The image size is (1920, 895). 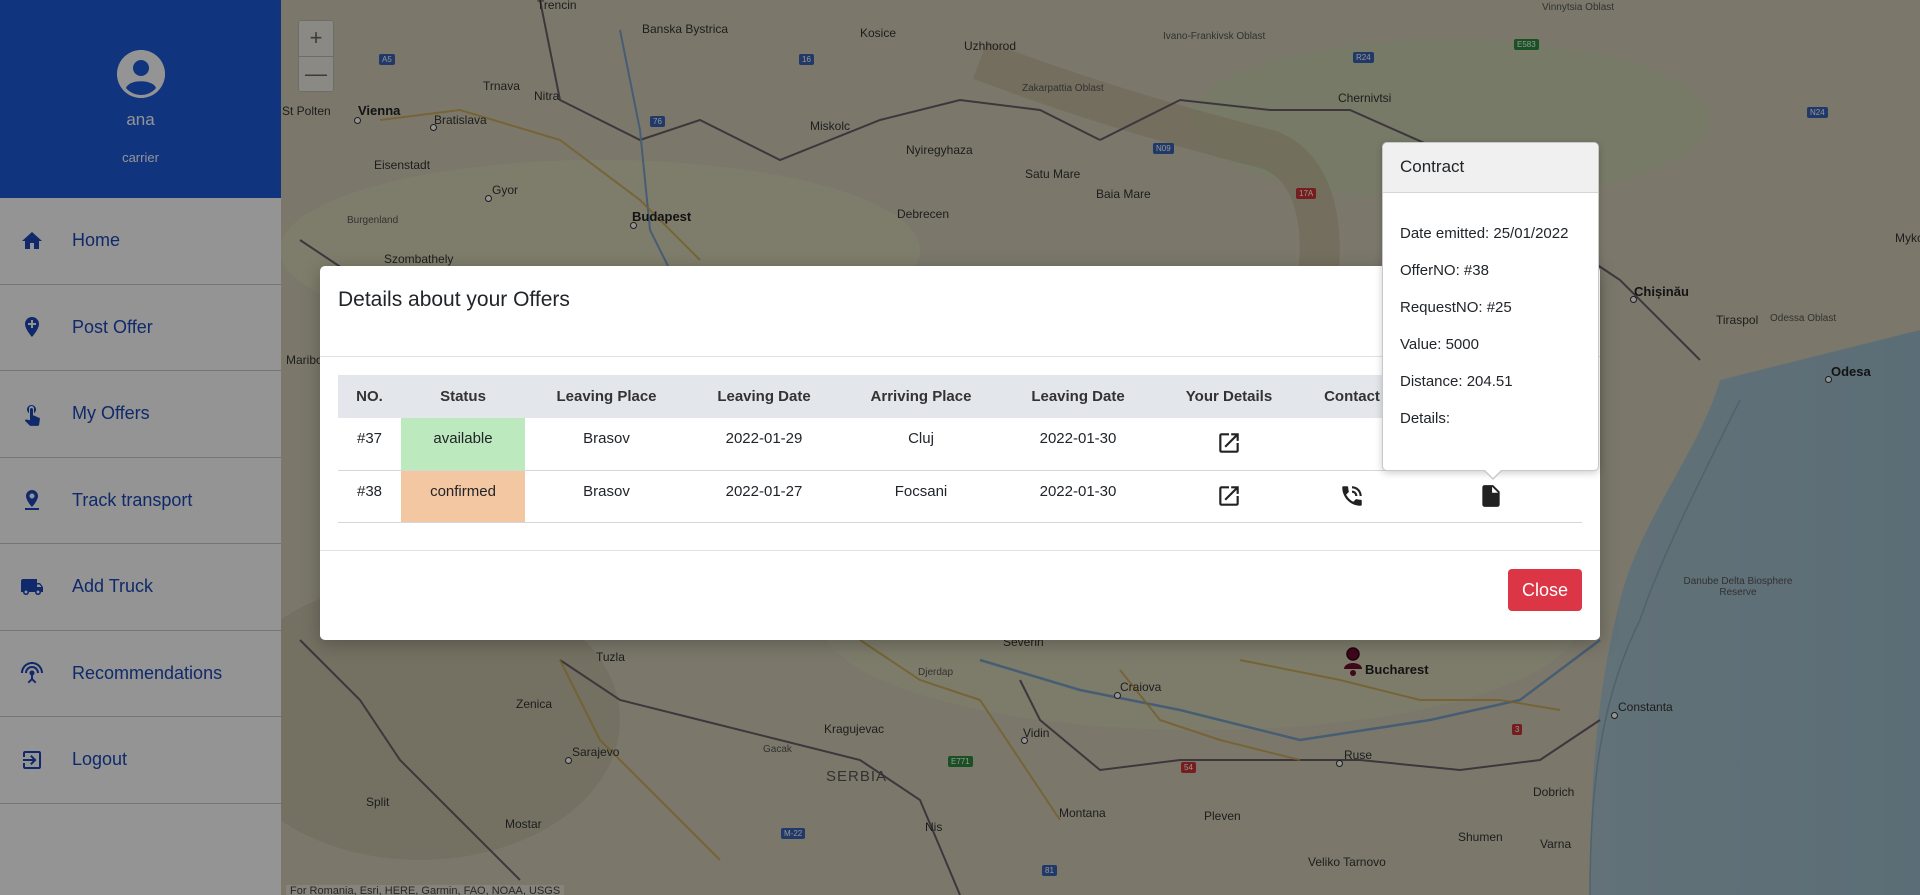 What do you see at coordinates (606, 396) in the screenshot?
I see `col-header-leaving-place: Leaving Place` at bounding box center [606, 396].